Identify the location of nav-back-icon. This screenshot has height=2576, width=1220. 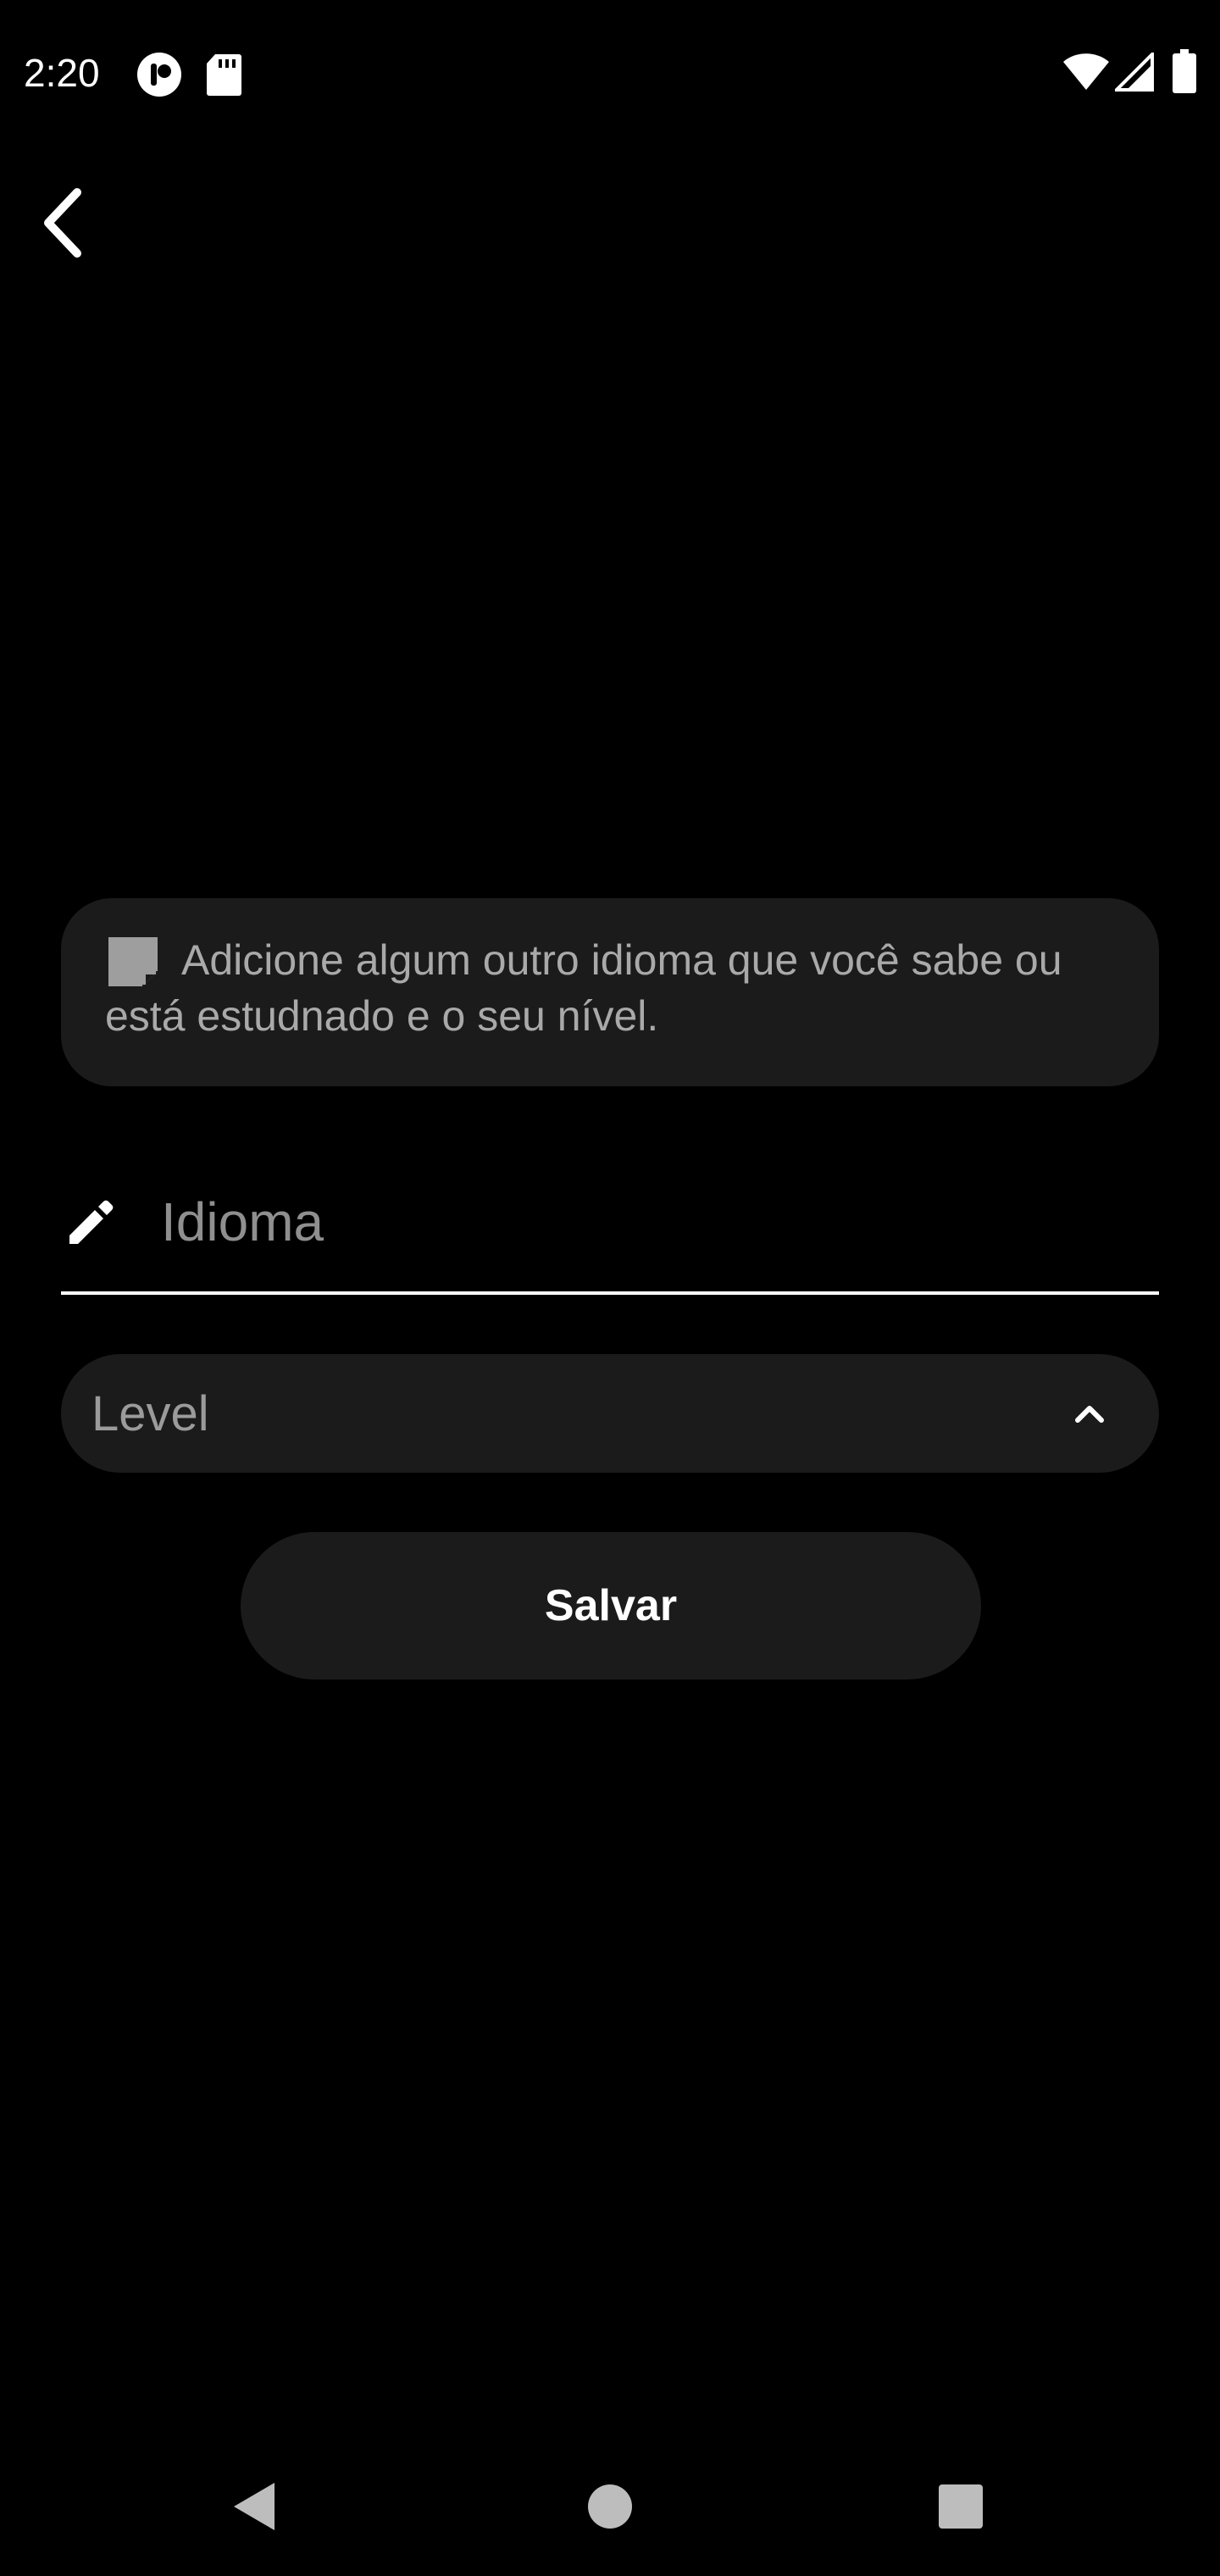
(254, 2508).